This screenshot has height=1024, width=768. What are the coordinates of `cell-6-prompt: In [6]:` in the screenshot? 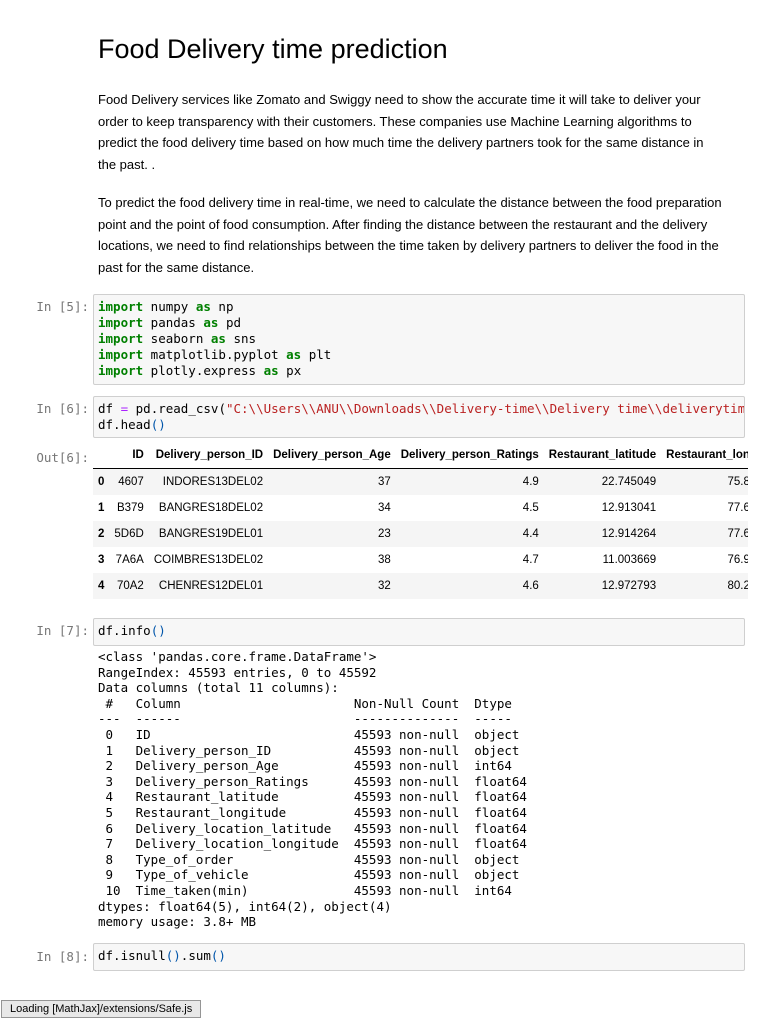 It's located at (62, 408).